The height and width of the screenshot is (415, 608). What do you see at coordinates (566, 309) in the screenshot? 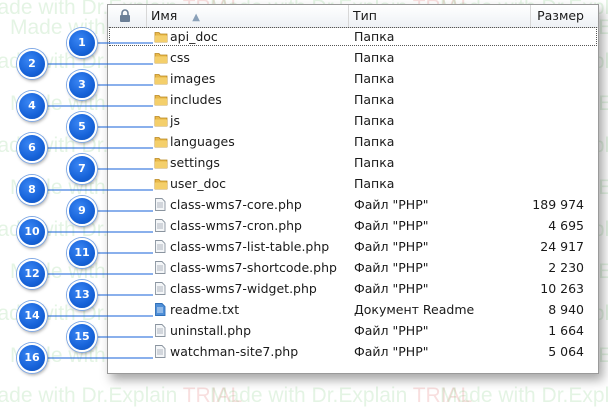
I see `file-size: 8 940` at bounding box center [566, 309].